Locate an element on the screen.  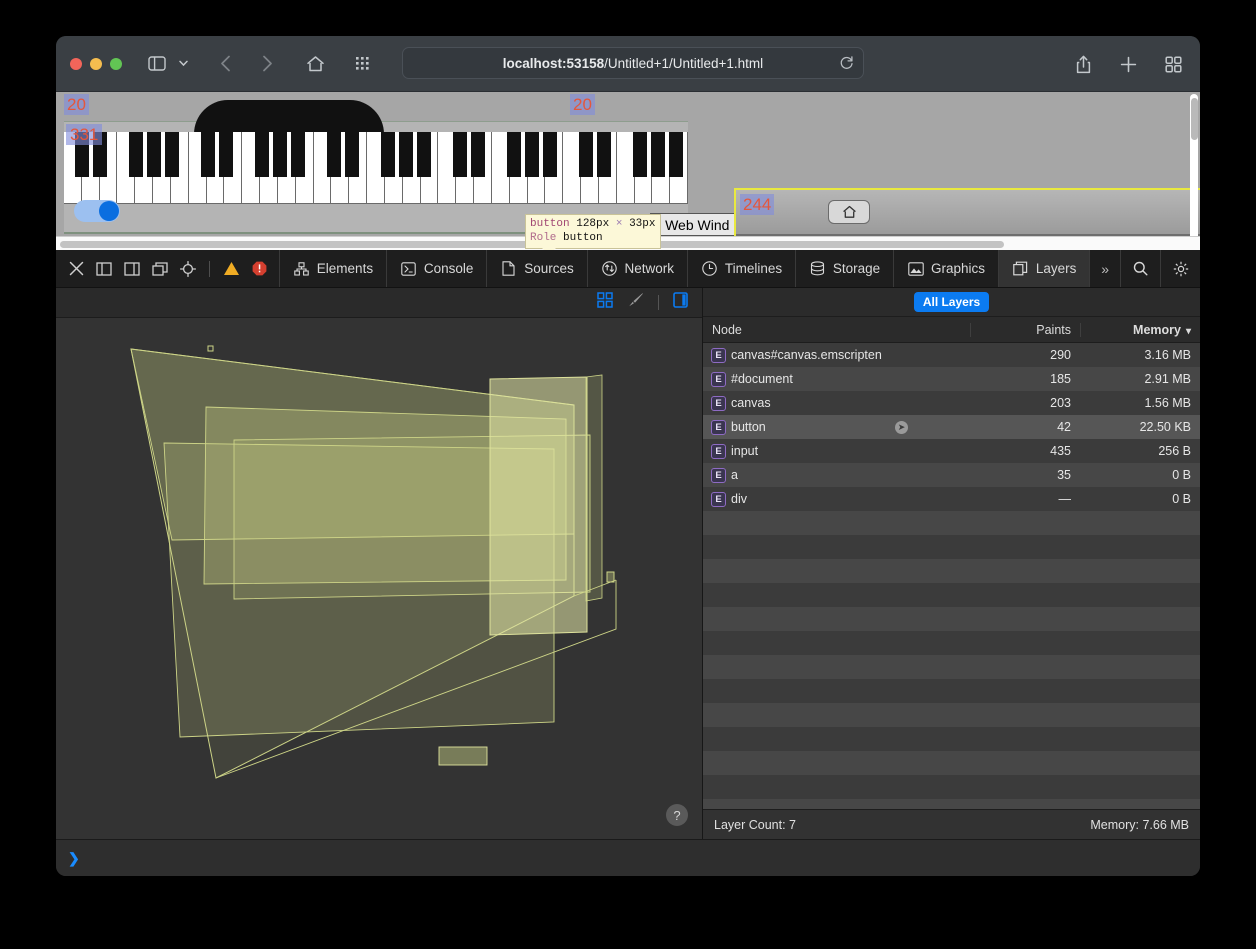
layer-node-name: canvas is located at coordinates (751, 403).